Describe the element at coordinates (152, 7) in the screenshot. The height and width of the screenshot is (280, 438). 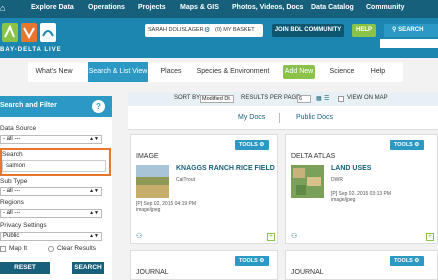
I see `nav-projects: Projects` at that location.